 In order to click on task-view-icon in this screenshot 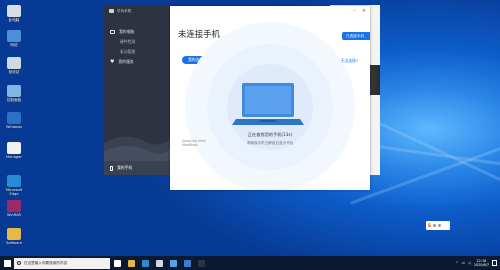, I will do `click(117, 263)`.